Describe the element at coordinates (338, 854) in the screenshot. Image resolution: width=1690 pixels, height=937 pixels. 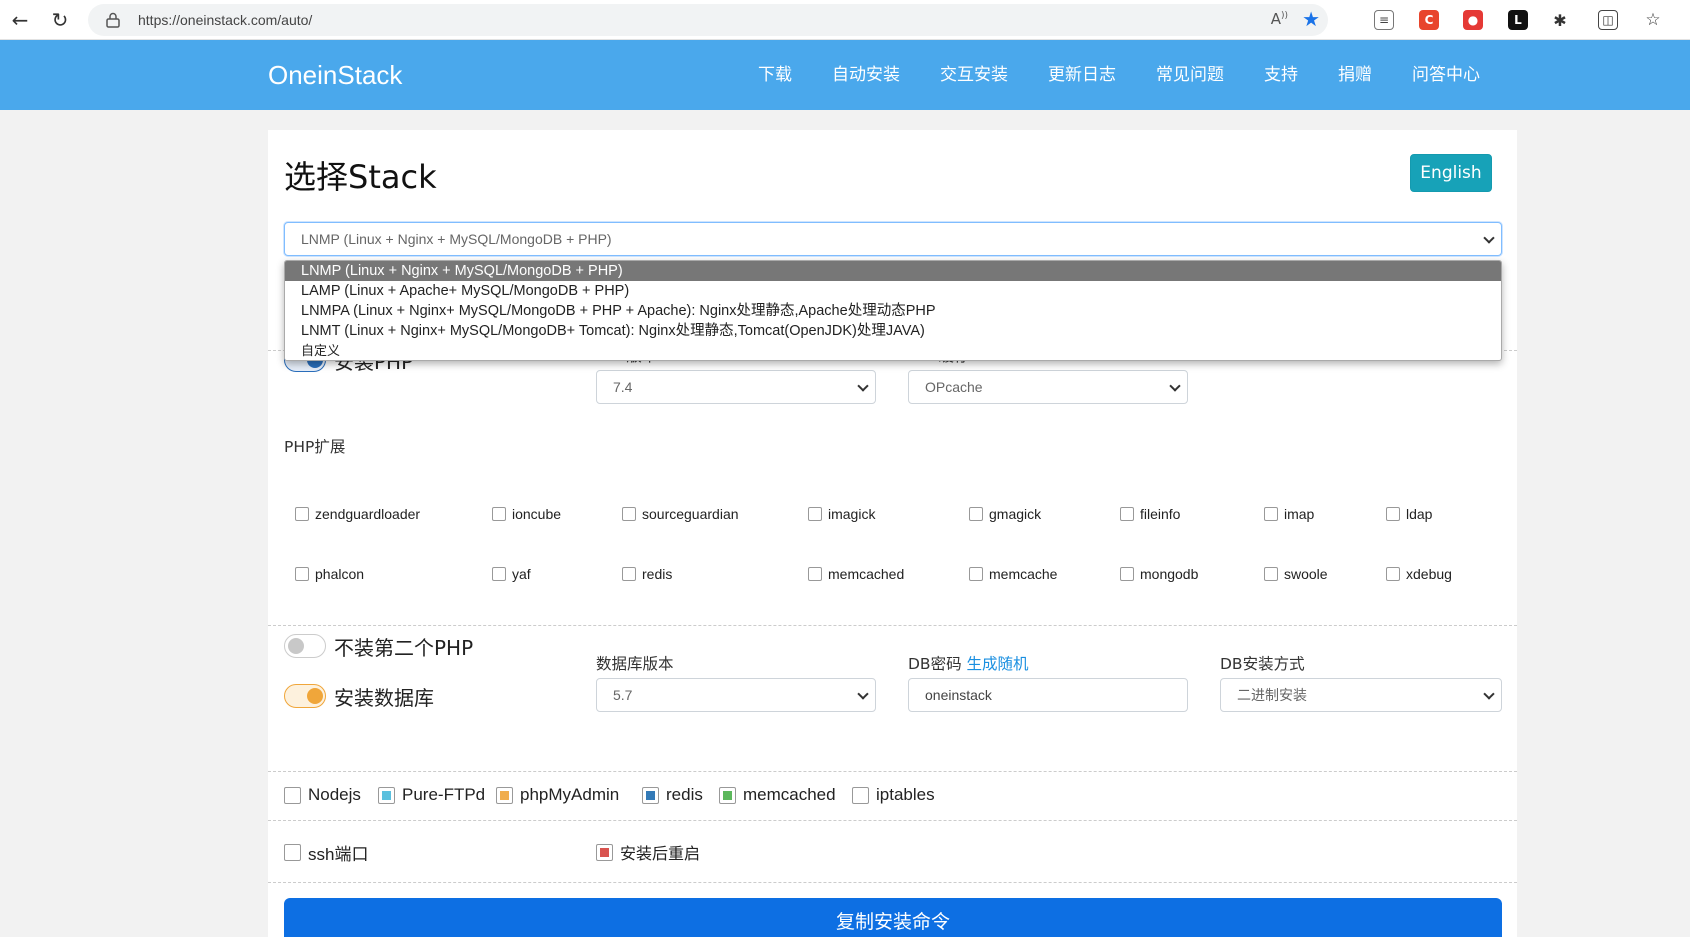
I see `opt-label: ssh端口` at that location.